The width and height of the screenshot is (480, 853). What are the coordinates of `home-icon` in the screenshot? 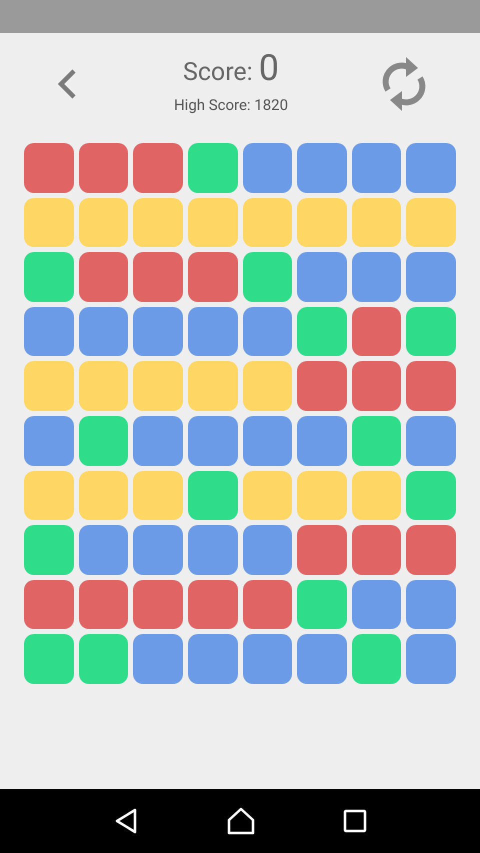 It's located at (241, 821).